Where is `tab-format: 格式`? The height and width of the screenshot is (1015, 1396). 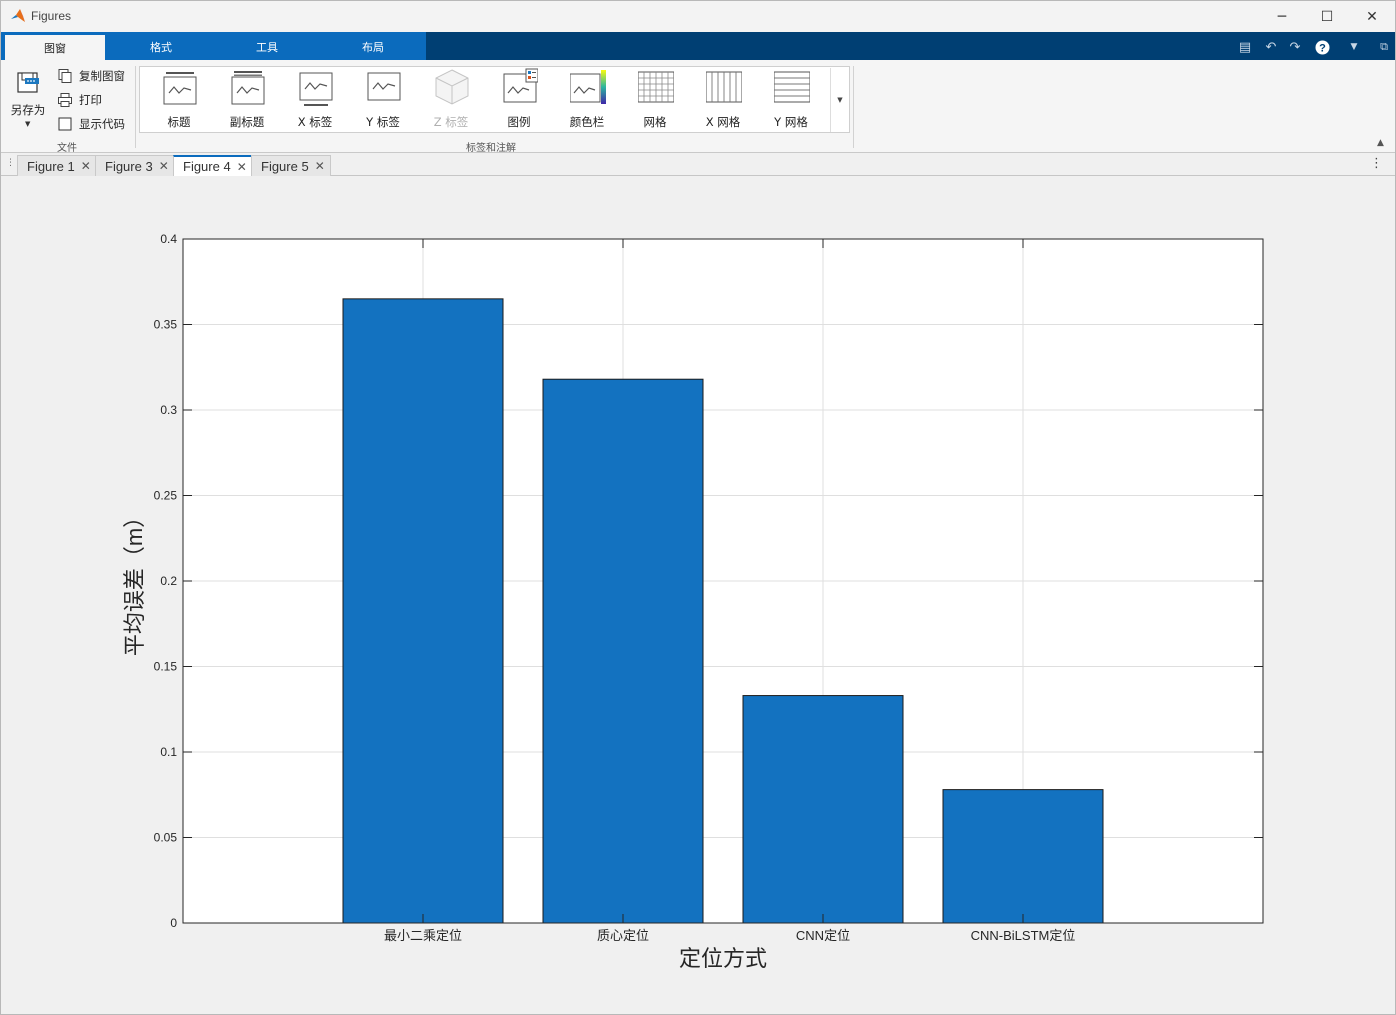 tab-format: 格式 is located at coordinates (161, 47).